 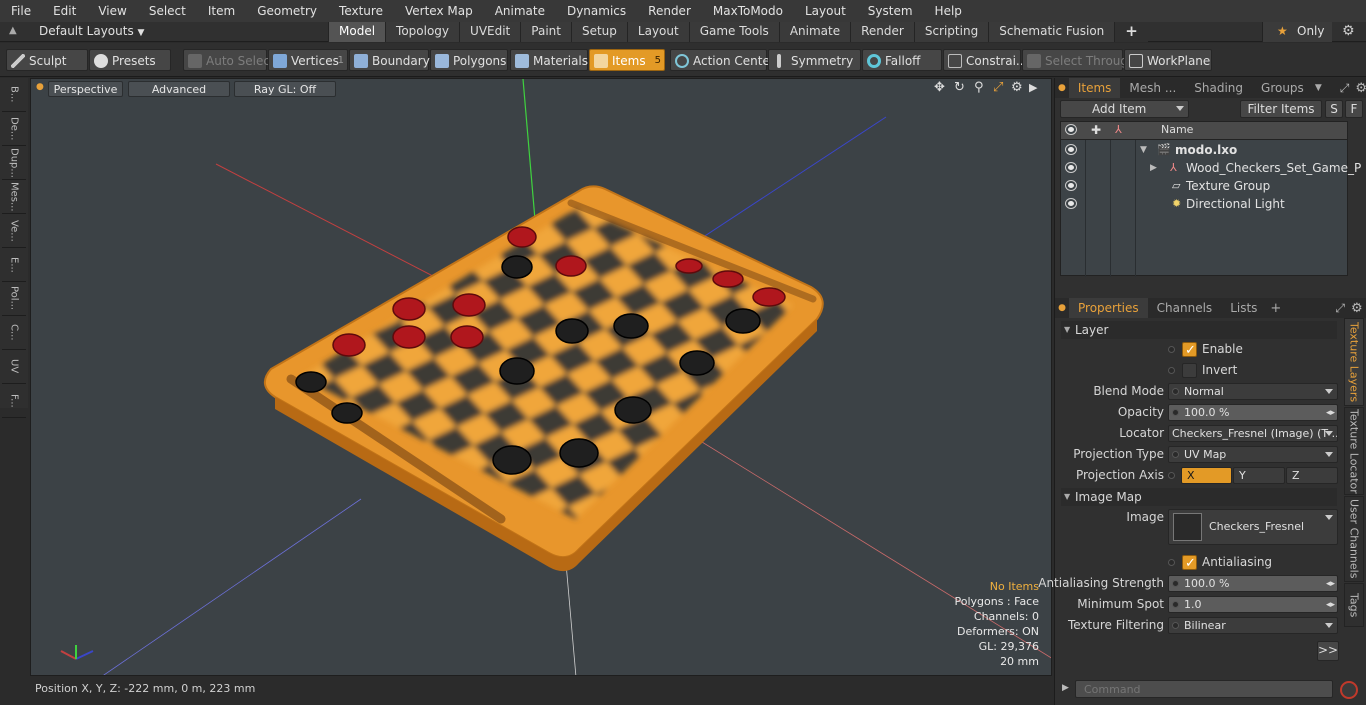 What do you see at coordinates (1253, 625) in the screenshot?
I see `texture-filtering-select: Bilinear` at bounding box center [1253, 625].